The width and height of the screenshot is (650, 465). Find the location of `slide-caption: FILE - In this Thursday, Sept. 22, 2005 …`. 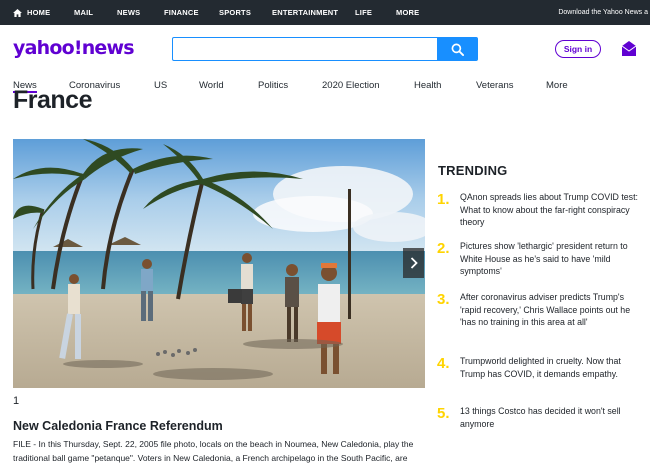

slide-caption: FILE - In this Thursday, Sept. 22, 2005 … is located at coordinates (213, 451).